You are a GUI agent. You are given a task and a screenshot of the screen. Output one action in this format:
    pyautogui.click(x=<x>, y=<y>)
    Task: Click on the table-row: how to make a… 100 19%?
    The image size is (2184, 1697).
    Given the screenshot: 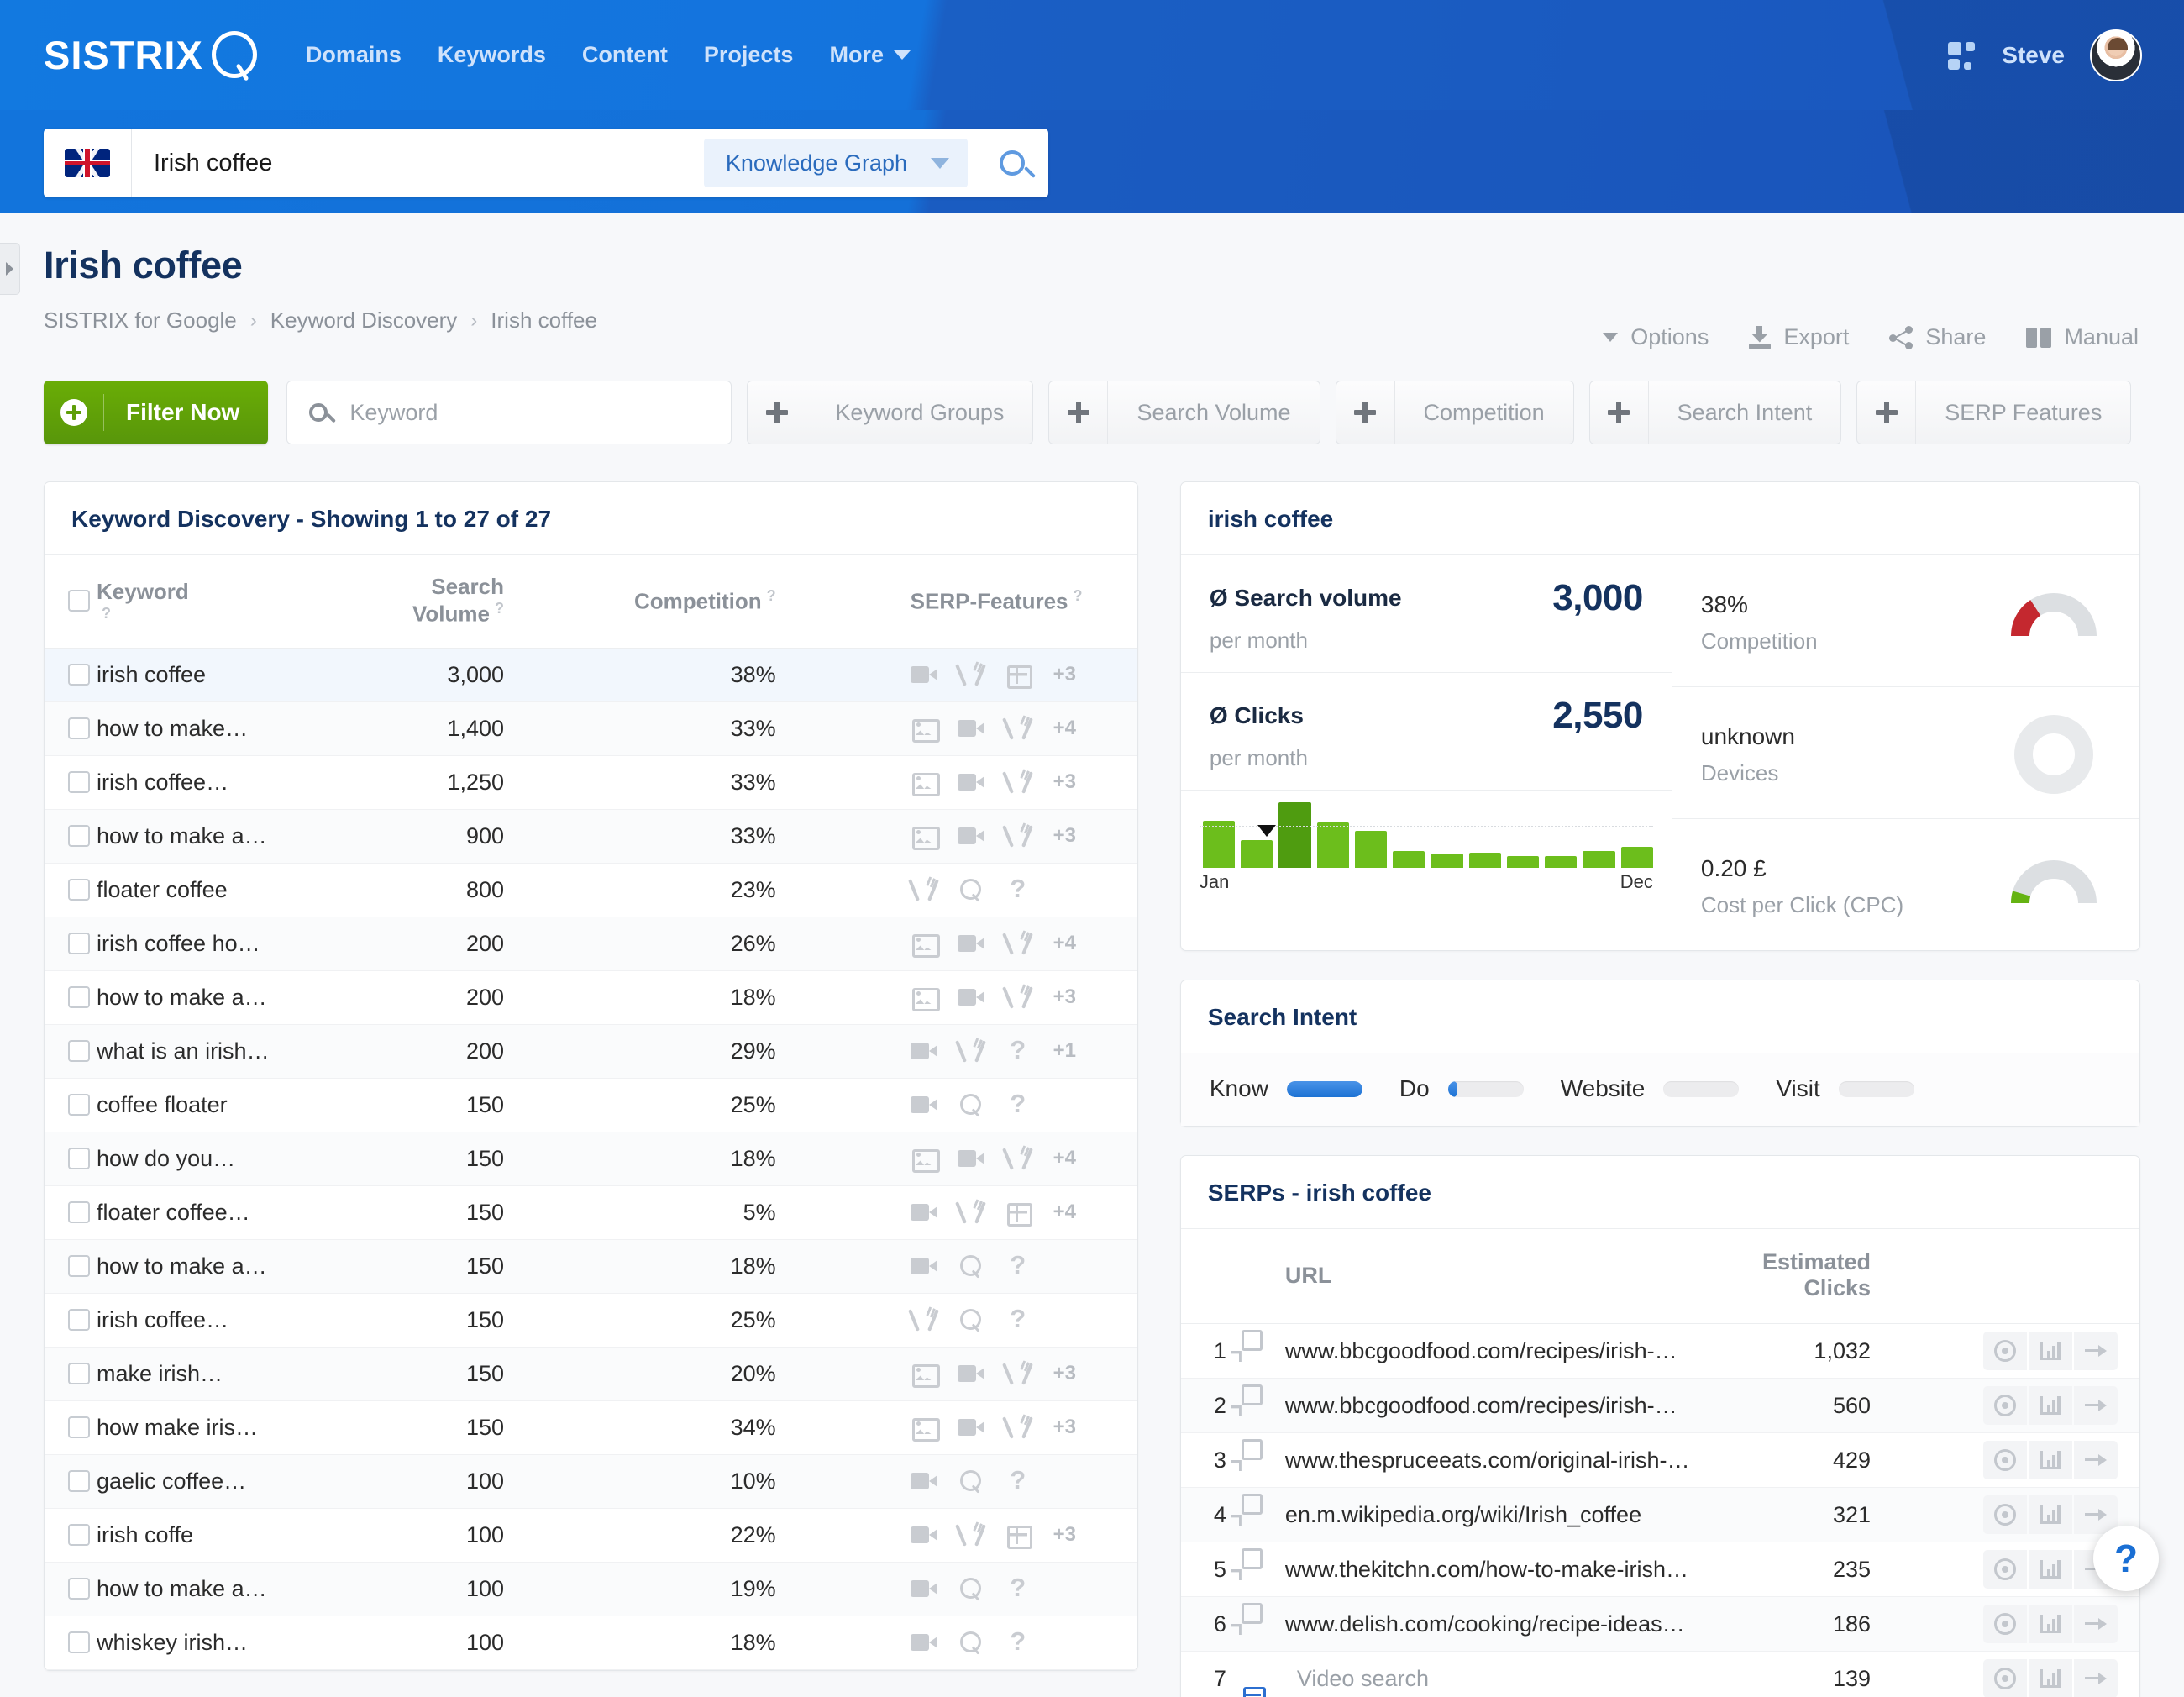 What is the action you would take?
    pyautogui.click(x=591, y=1589)
    